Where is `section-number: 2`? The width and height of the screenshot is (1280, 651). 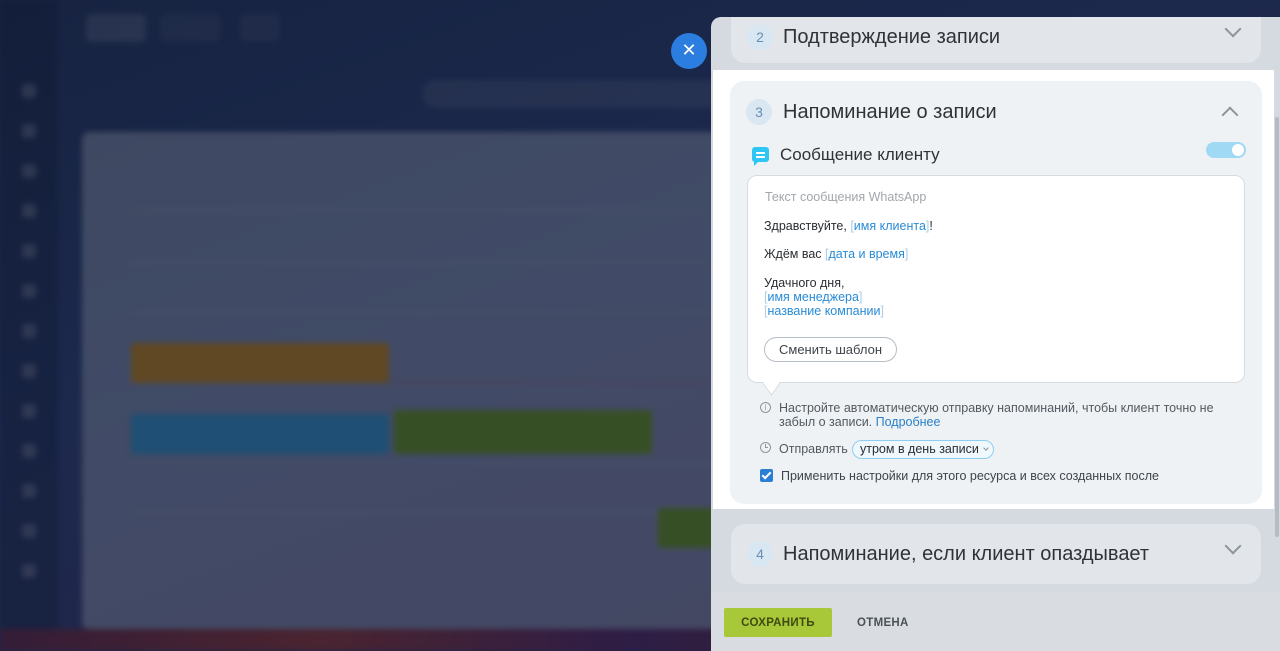
section-number: 2 is located at coordinates (760, 37).